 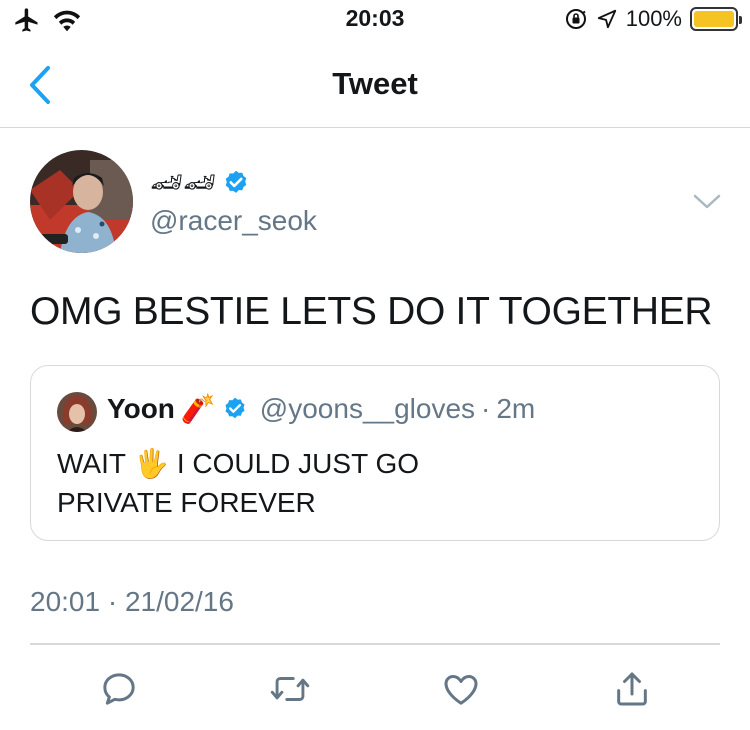 I want to click on page-title: Tweet, so click(x=375, y=83).